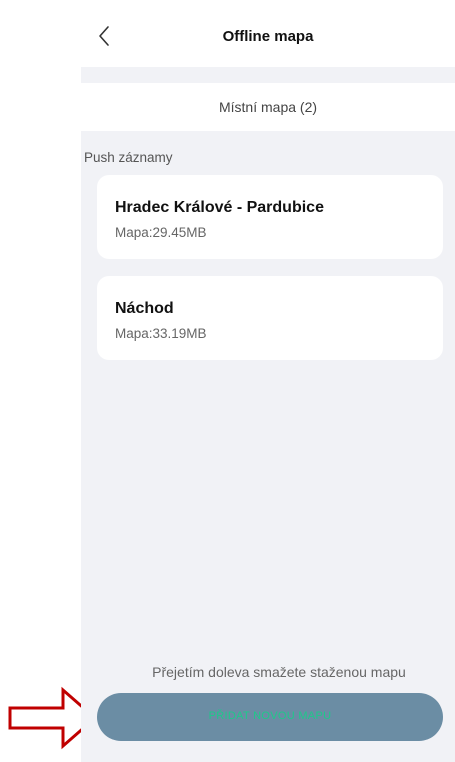  Describe the element at coordinates (270, 217) in the screenshot. I see `map-card: Hradec Králové - Pardubice Mapa:29.45MB` at that location.